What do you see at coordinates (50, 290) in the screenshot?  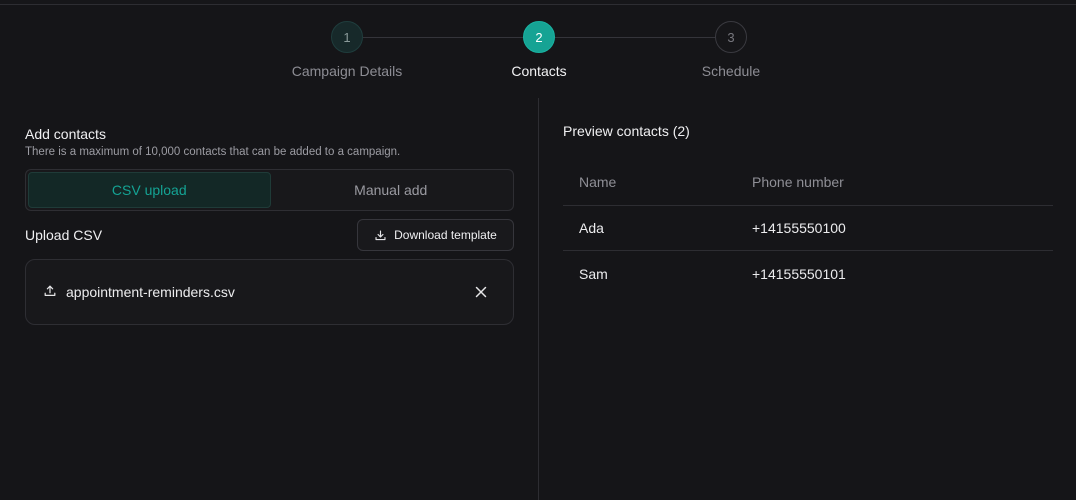 I see `upload-icon` at bounding box center [50, 290].